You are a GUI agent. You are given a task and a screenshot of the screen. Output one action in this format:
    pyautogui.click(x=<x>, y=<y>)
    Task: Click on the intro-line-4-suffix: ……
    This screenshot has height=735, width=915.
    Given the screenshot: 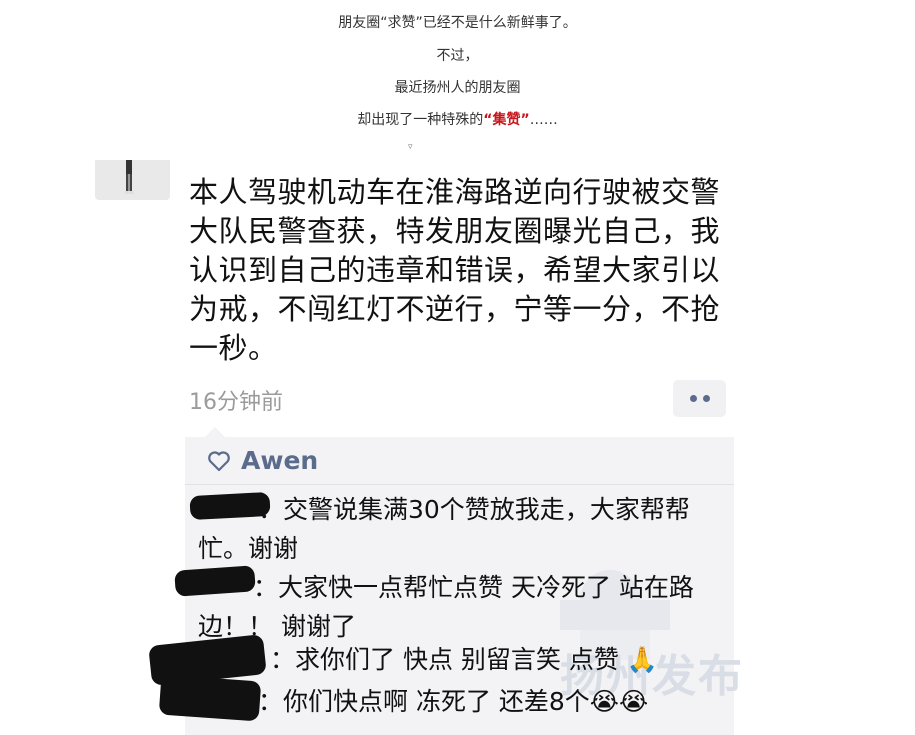 What is the action you would take?
    pyautogui.click(x=543, y=120)
    